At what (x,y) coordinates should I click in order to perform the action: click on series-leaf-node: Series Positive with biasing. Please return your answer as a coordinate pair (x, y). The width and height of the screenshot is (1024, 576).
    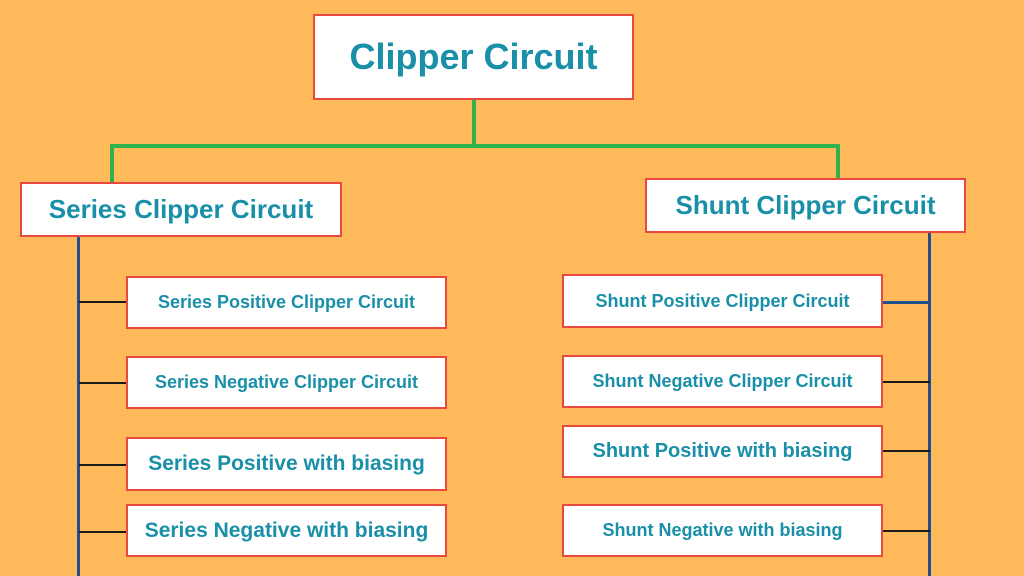
    Looking at the image, I should click on (286, 464).